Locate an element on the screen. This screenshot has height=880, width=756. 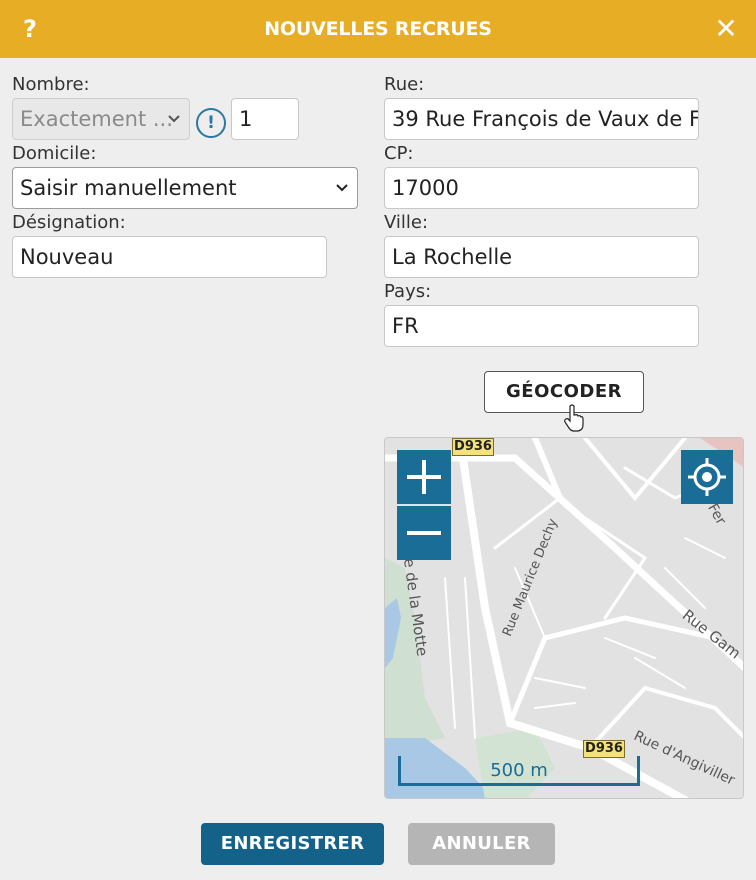
road-badge: D936 is located at coordinates (473, 447).